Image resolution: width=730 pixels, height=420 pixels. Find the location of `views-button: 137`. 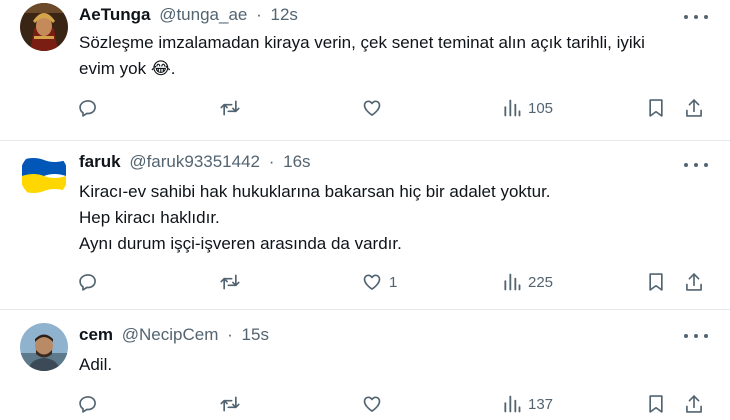

views-button: 137 is located at coordinates (527, 404).